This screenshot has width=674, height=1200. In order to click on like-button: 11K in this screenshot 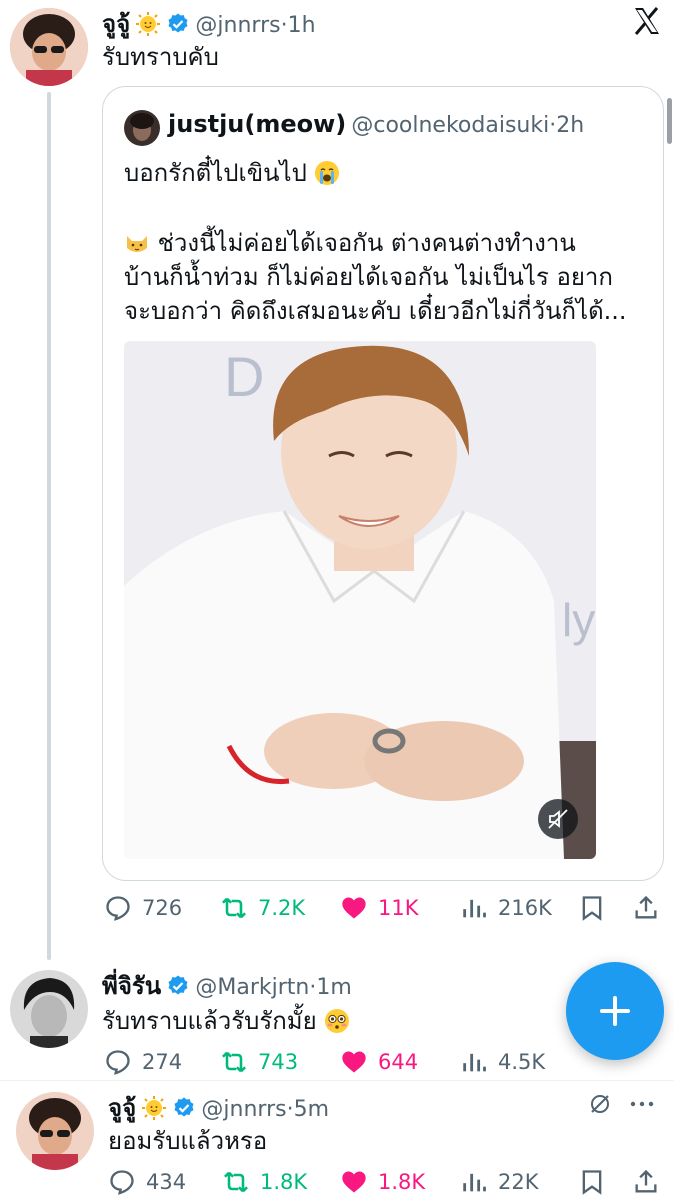, I will do `click(379, 908)`.